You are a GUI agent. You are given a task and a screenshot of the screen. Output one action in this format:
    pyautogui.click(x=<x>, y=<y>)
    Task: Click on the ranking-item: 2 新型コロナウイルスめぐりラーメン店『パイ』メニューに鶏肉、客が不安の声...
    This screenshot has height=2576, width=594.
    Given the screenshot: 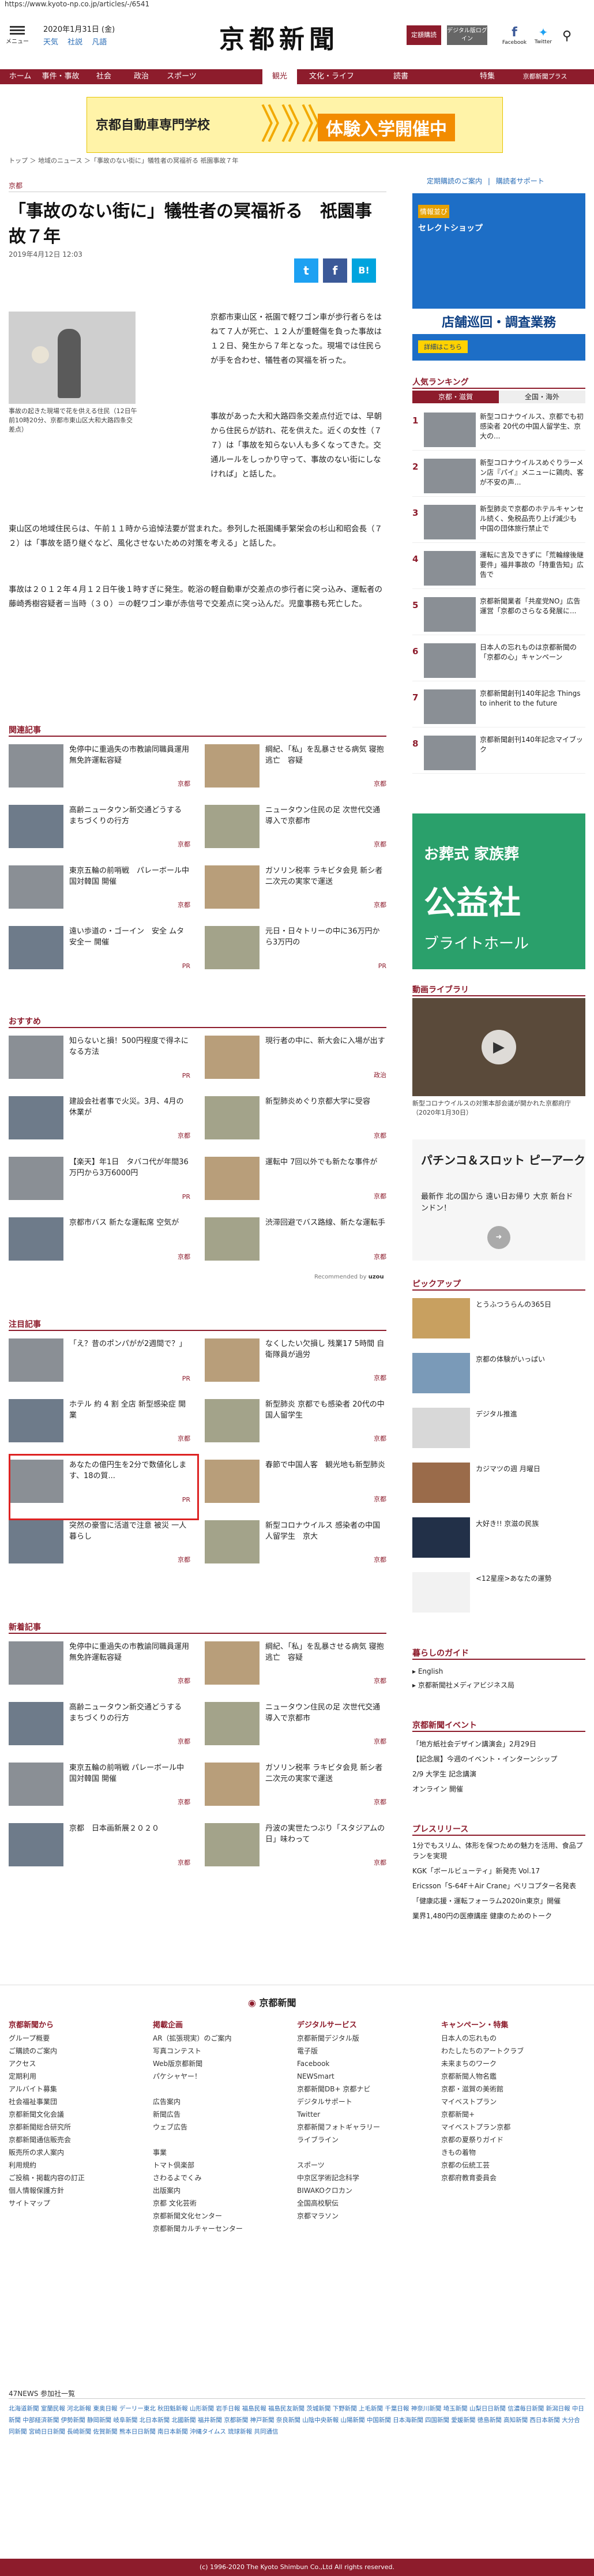 What is the action you would take?
    pyautogui.click(x=499, y=476)
    